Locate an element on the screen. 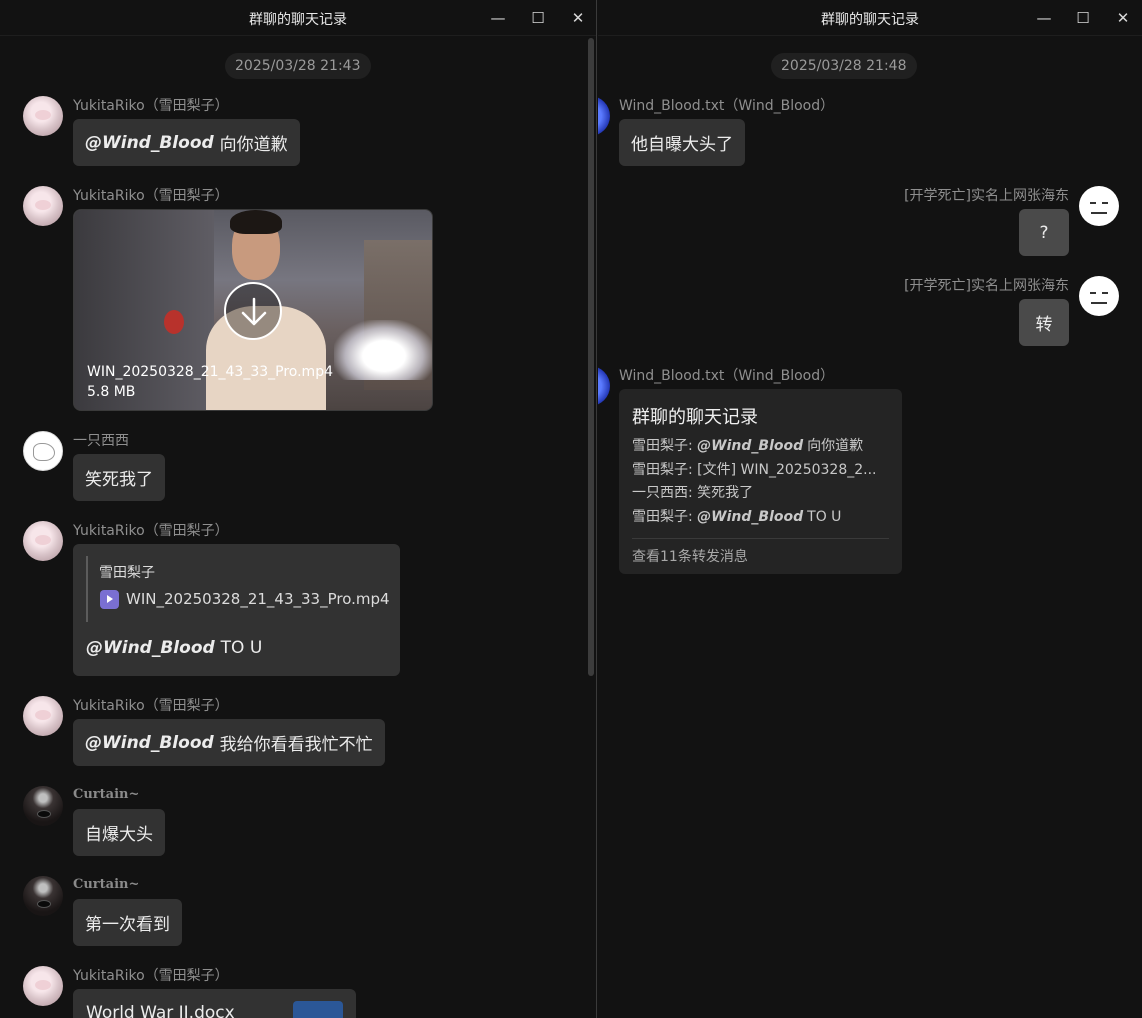 The height and width of the screenshot is (1018, 1142). scrollbar is located at coordinates (591, 357).